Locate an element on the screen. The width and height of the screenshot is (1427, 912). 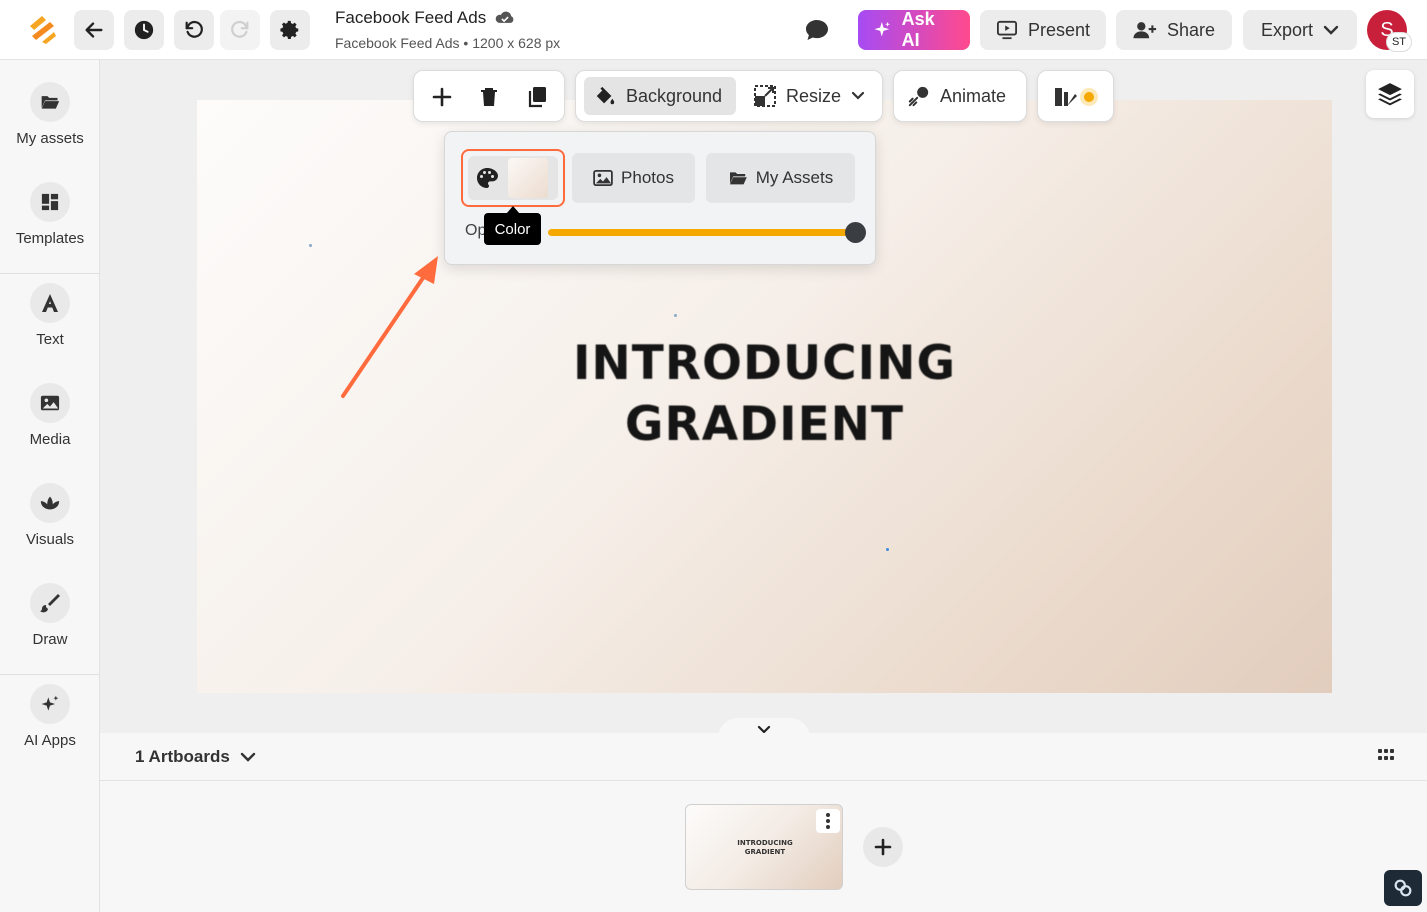
ask-ai-button: Ask AI is located at coordinates (914, 29).